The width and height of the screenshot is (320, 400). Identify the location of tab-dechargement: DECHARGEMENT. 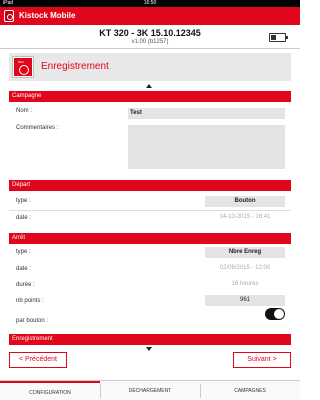
(150, 390).